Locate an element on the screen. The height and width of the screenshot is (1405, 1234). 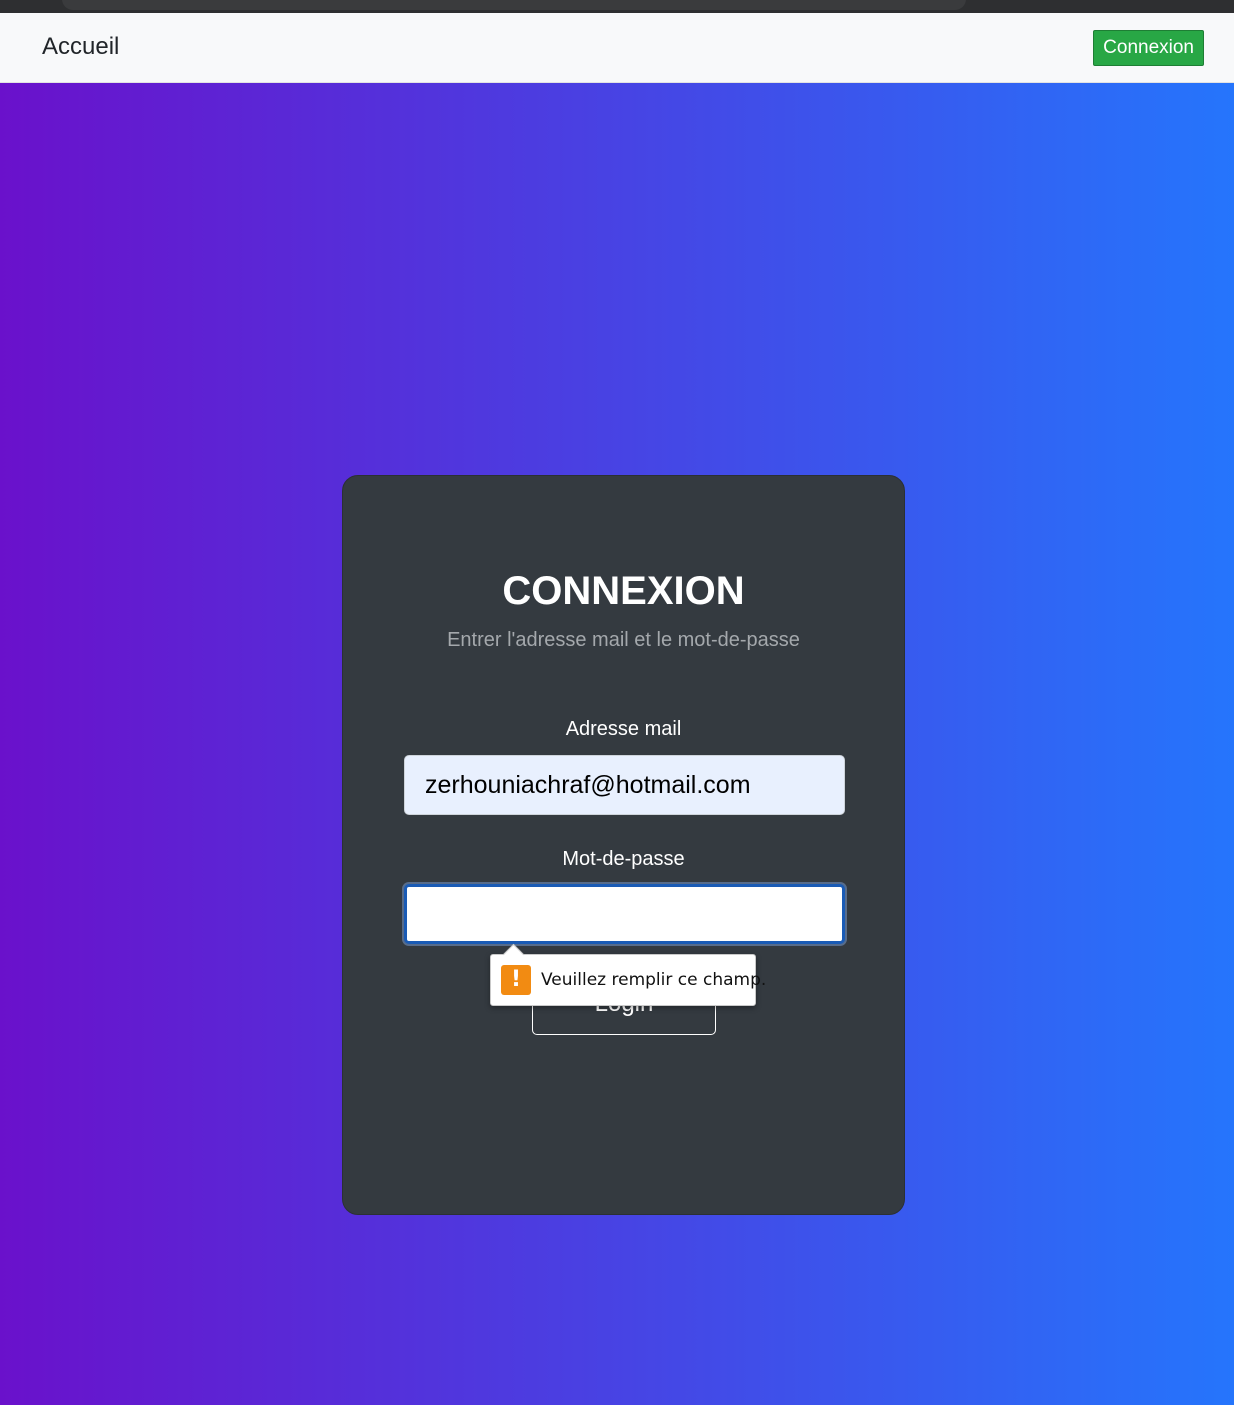
validation-message: Veuillez remplir ce champ. is located at coordinates (654, 980).